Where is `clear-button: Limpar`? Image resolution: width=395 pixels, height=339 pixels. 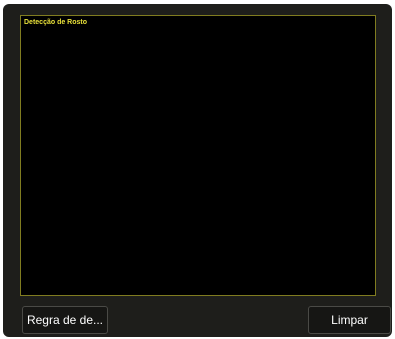 clear-button: Limpar is located at coordinates (349, 320).